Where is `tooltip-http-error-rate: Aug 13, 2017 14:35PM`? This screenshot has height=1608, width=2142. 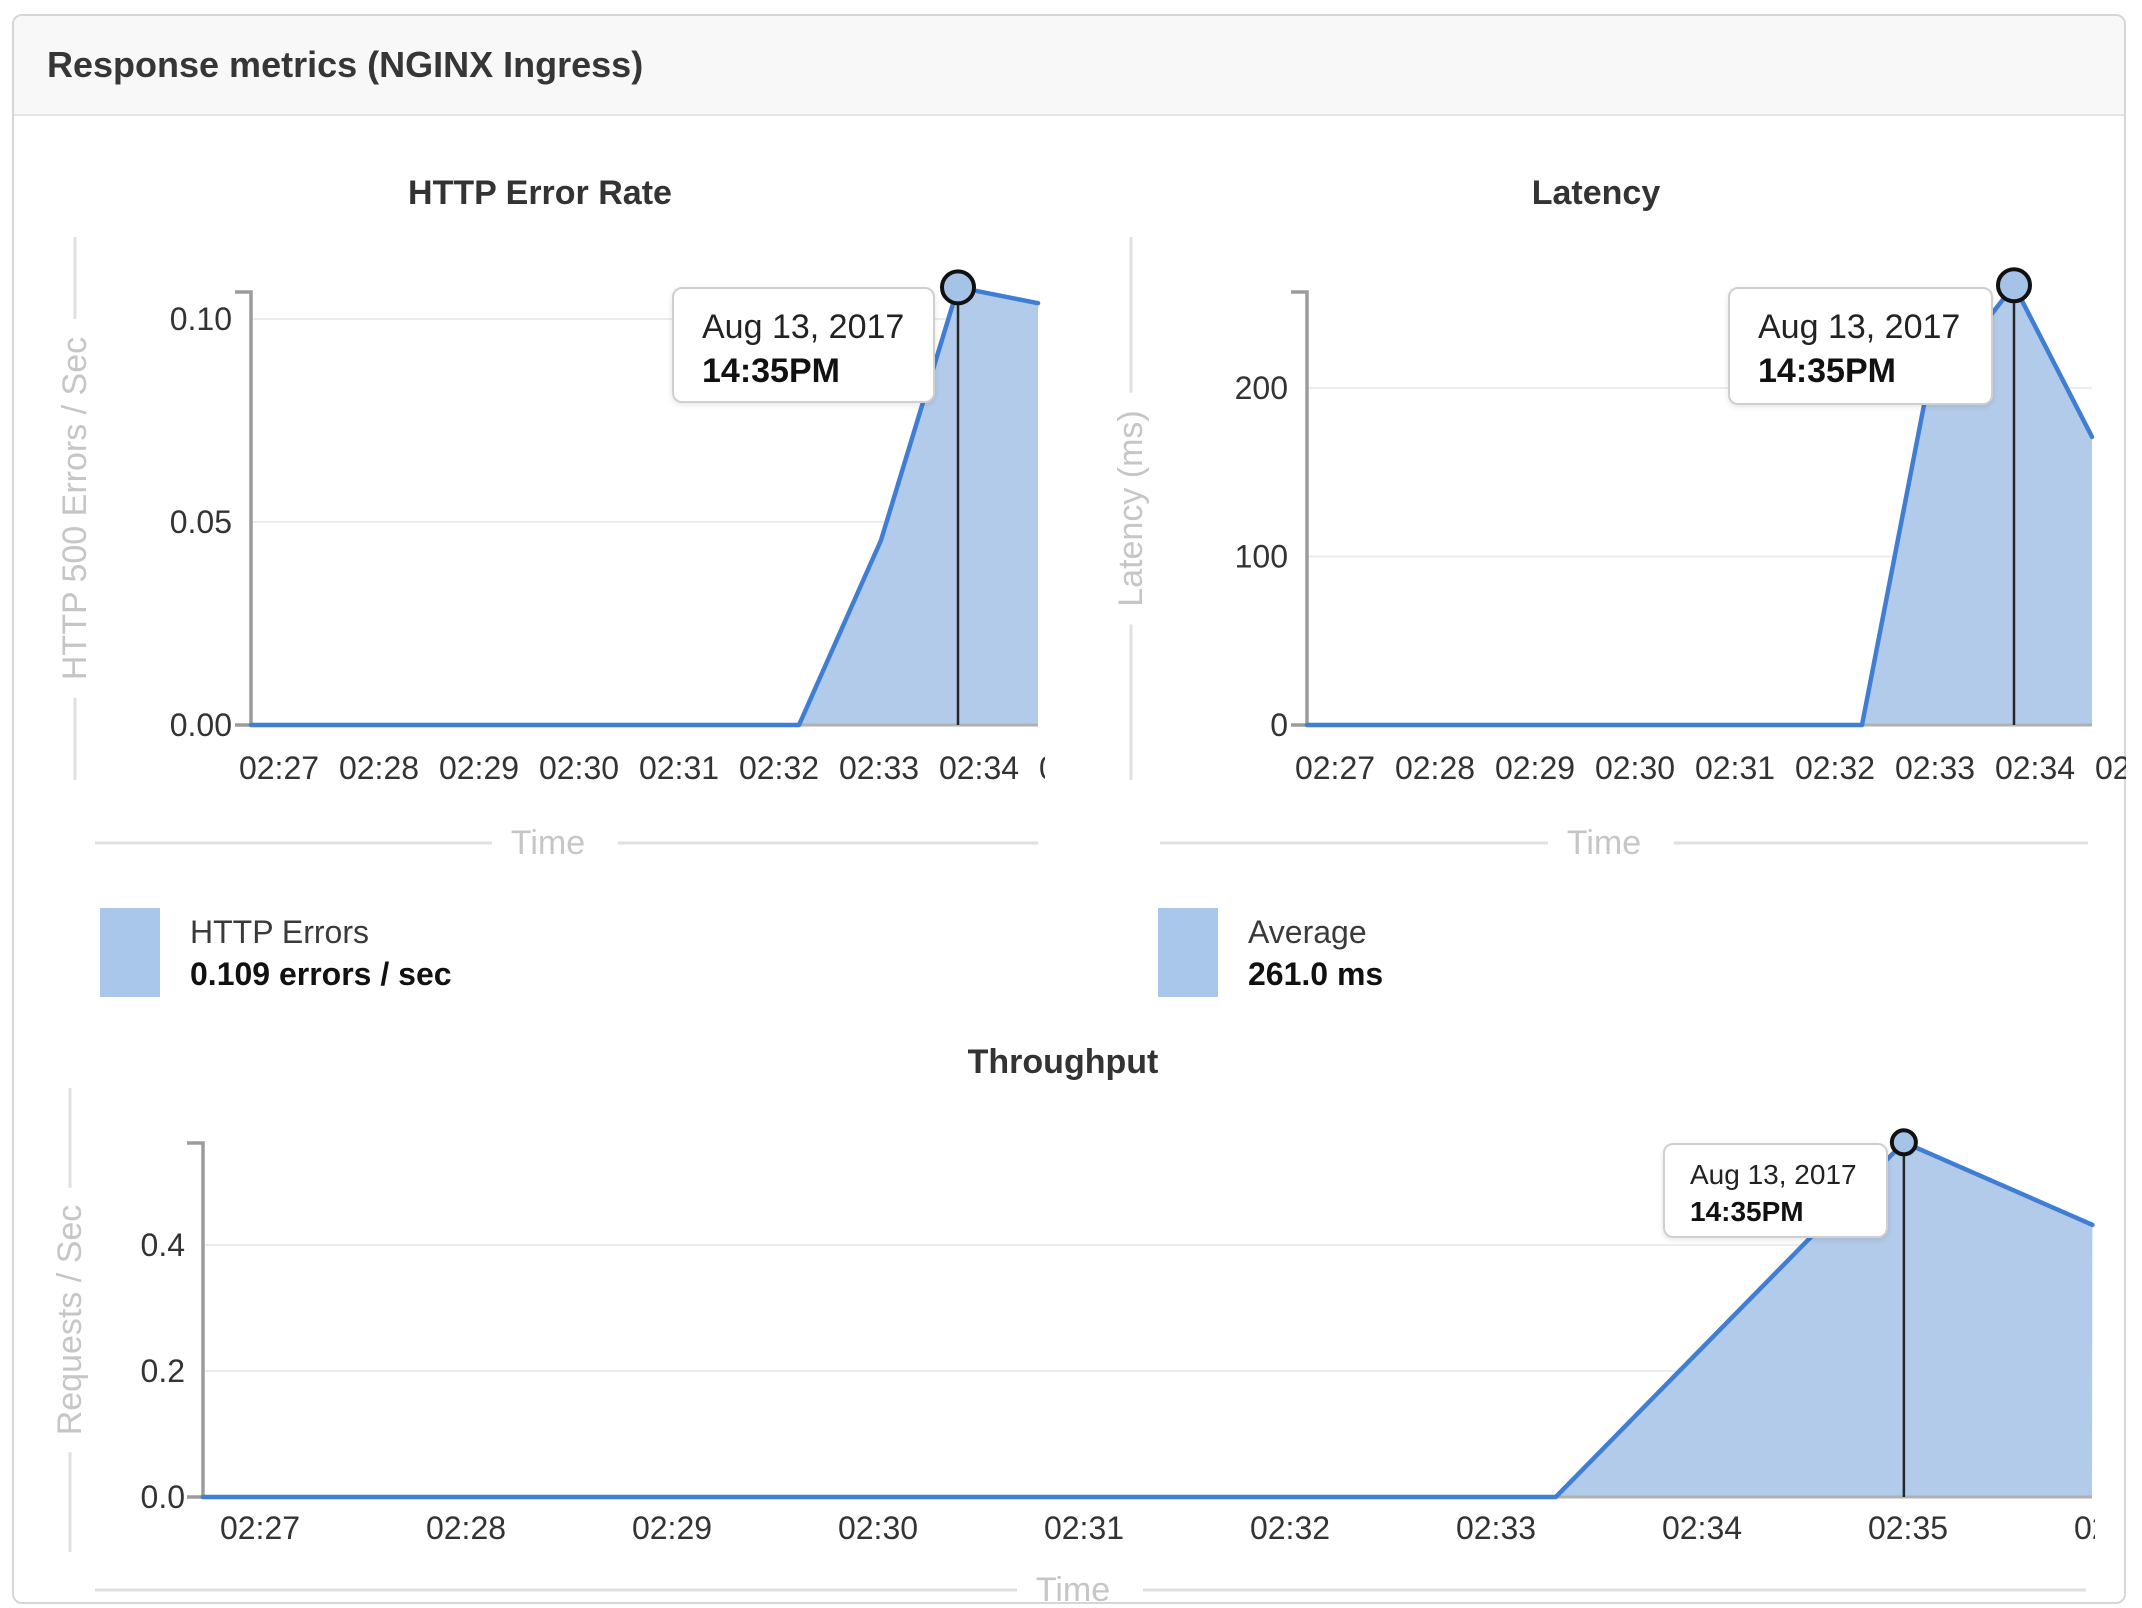 tooltip-http-error-rate: Aug 13, 2017 14:35PM is located at coordinates (803, 345).